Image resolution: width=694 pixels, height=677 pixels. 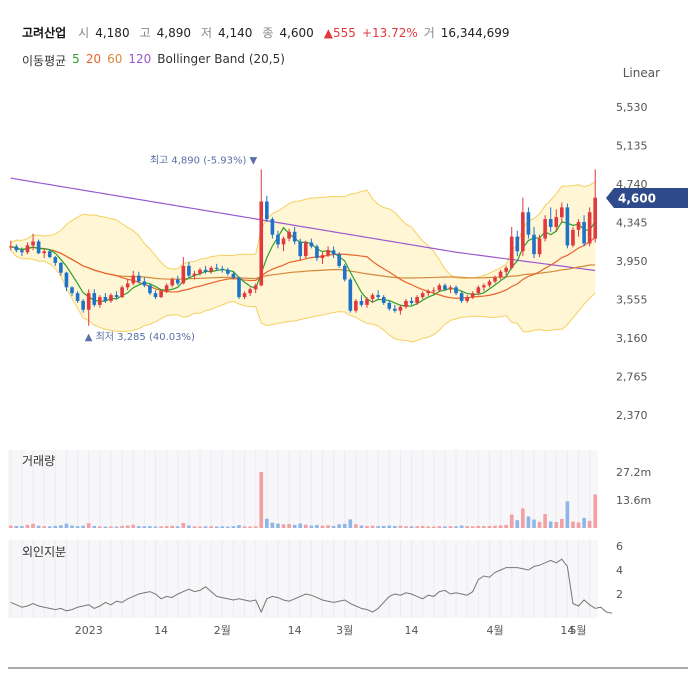 I want to click on current-price-tag: 4,600, so click(x=647, y=198).